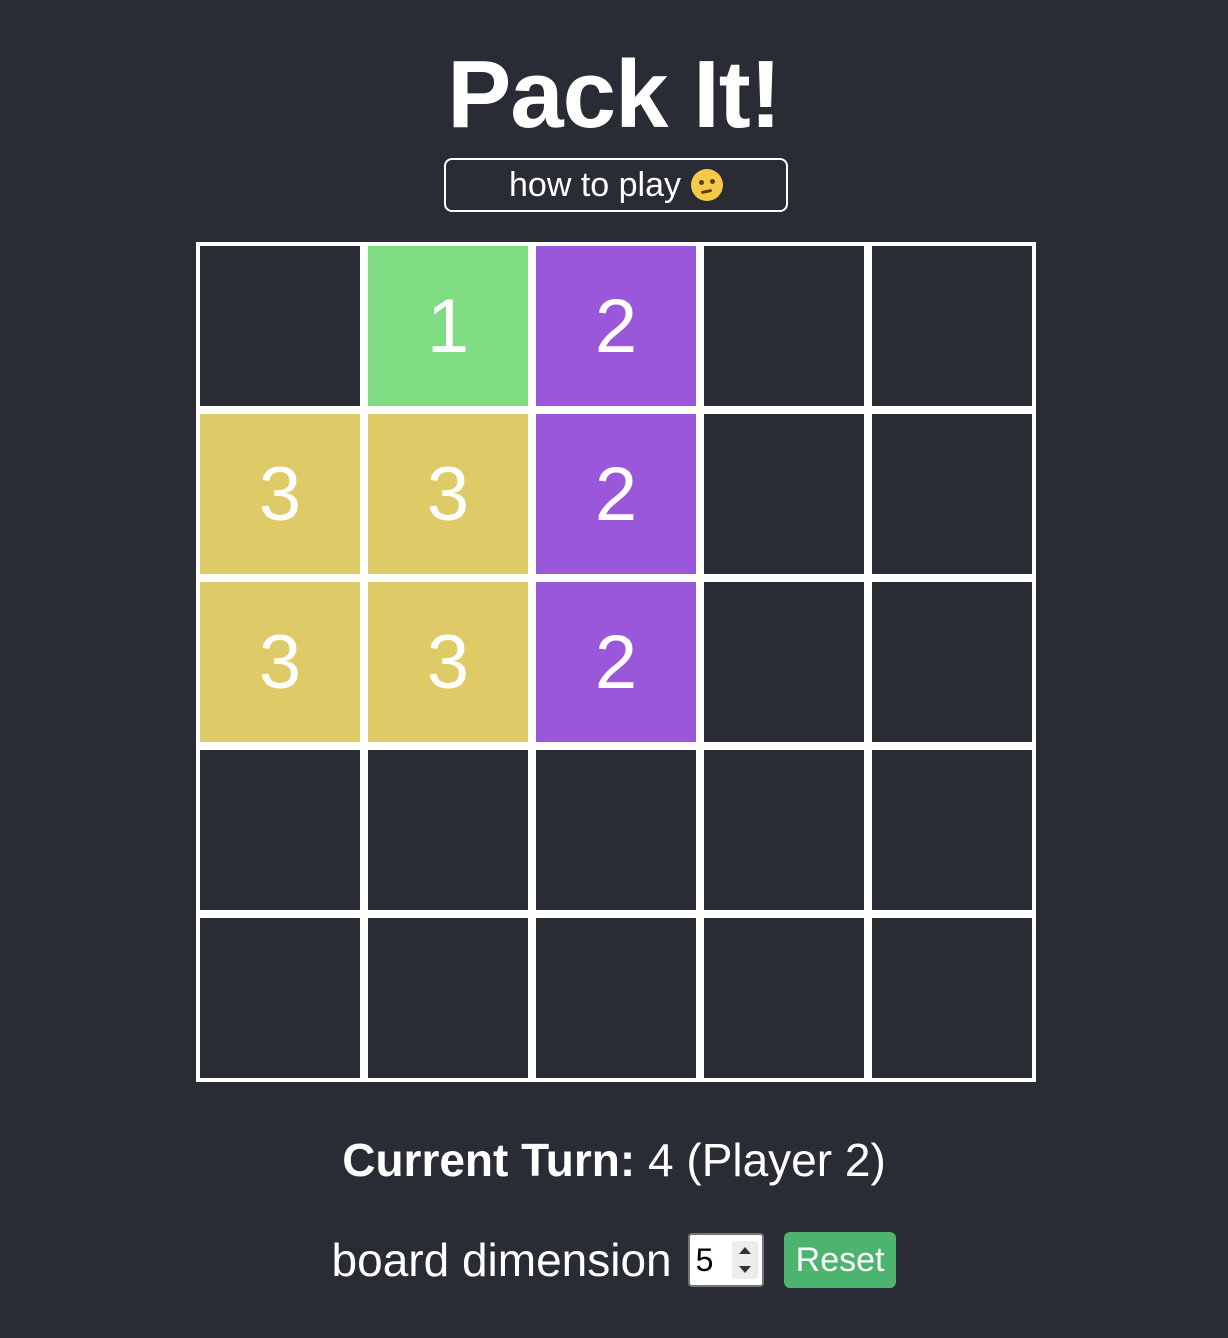  I want to click on board-controls: board dimension Reset, so click(614, 1260).